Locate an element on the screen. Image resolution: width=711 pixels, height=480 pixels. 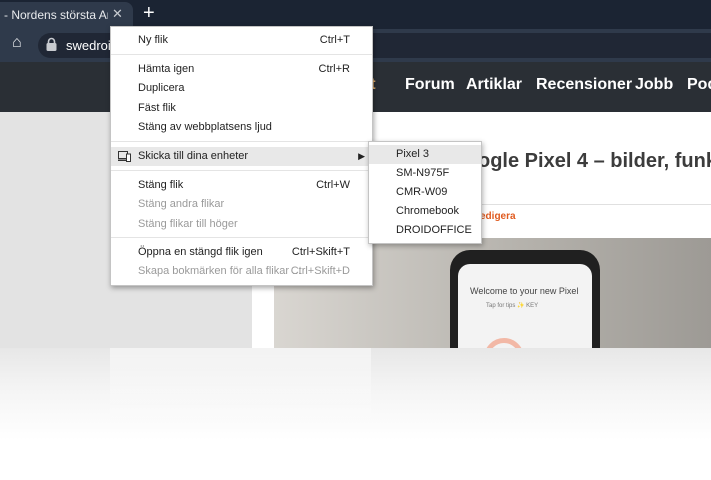
device-label: CMR-W09 is located at coordinates (422, 192).